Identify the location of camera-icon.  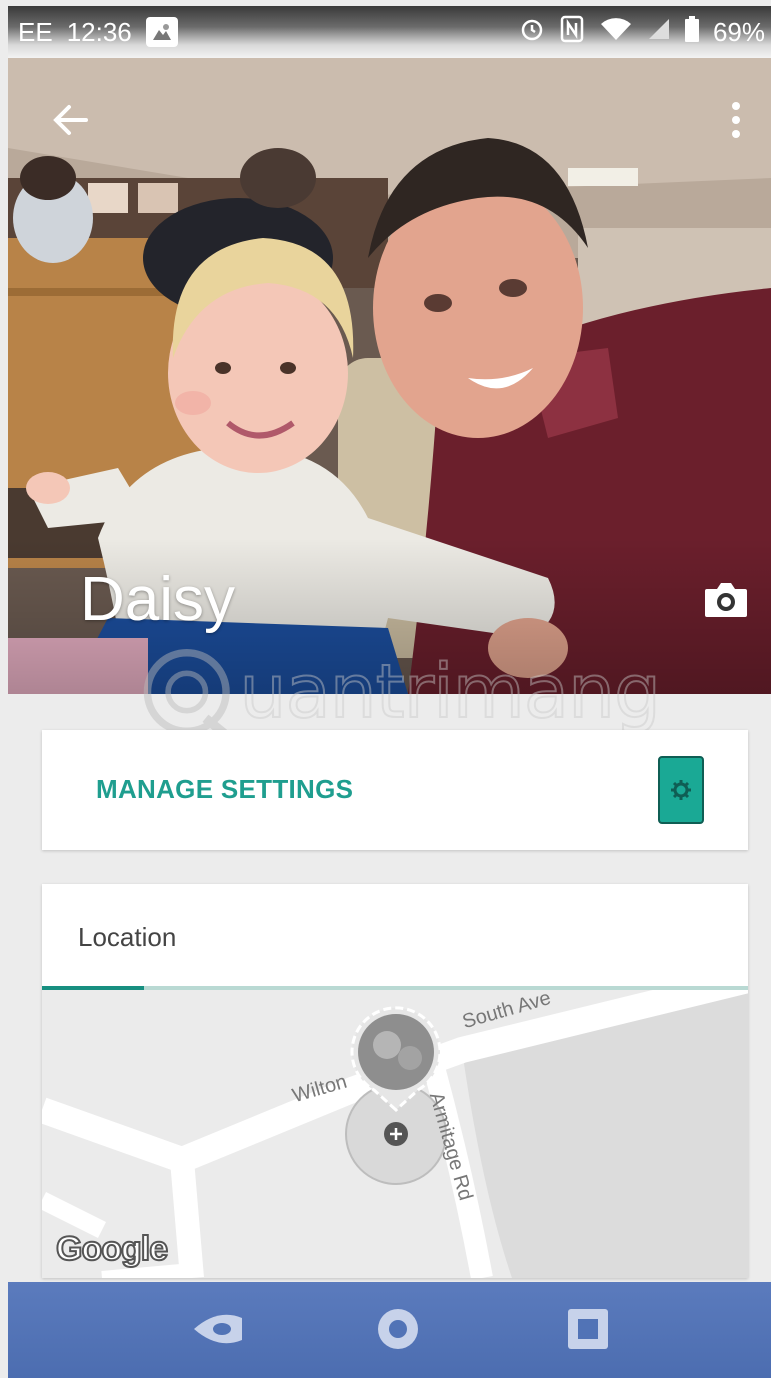
(726, 600).